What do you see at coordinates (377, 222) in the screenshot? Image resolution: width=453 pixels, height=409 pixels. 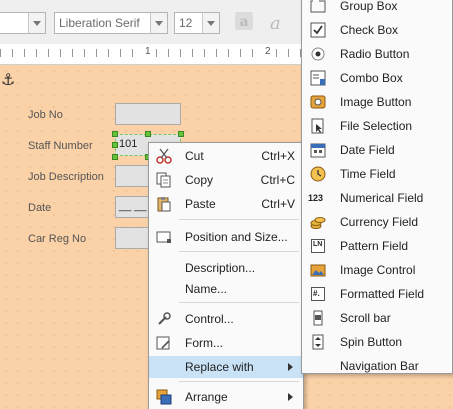 I see `submenu-item-currency-field: Currency Field` at bounding box center [377, 222].